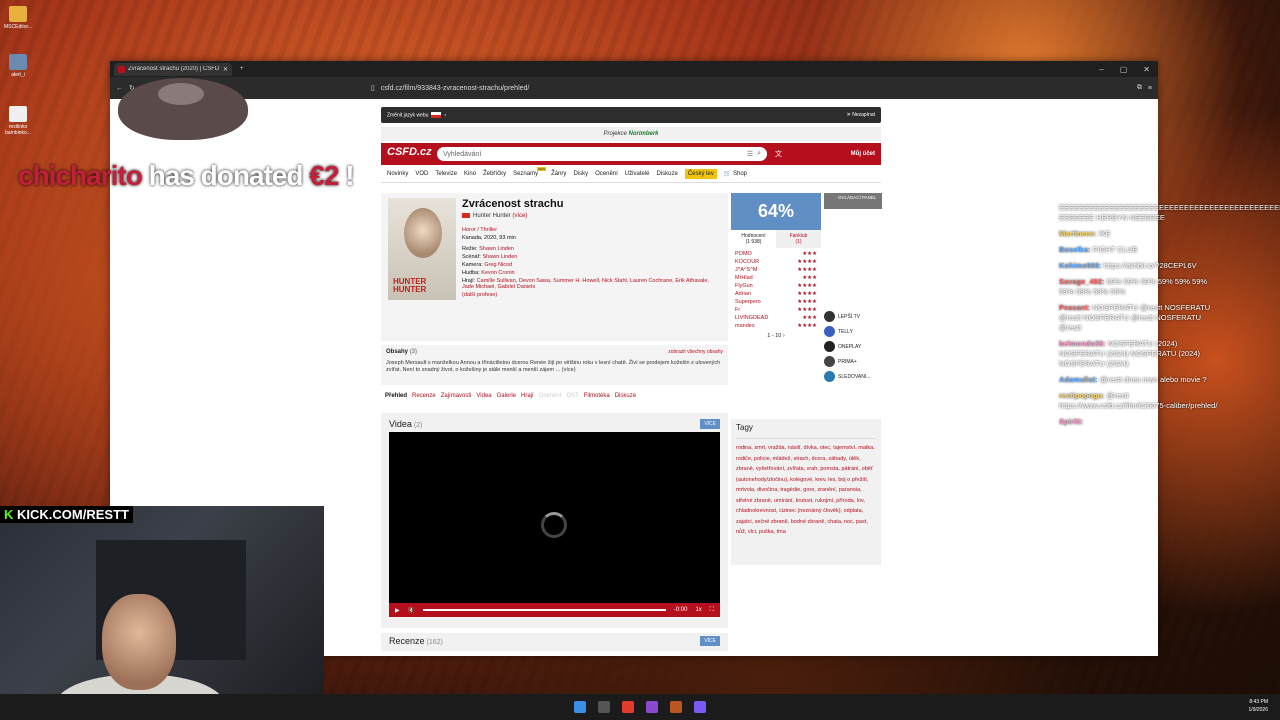 The height and width of the screenshot is (720, 1280). I want to click on site-header: CSFD.cz Vyhledávání ☰ ⌕ 文 Můj účet, so click(631, 154).